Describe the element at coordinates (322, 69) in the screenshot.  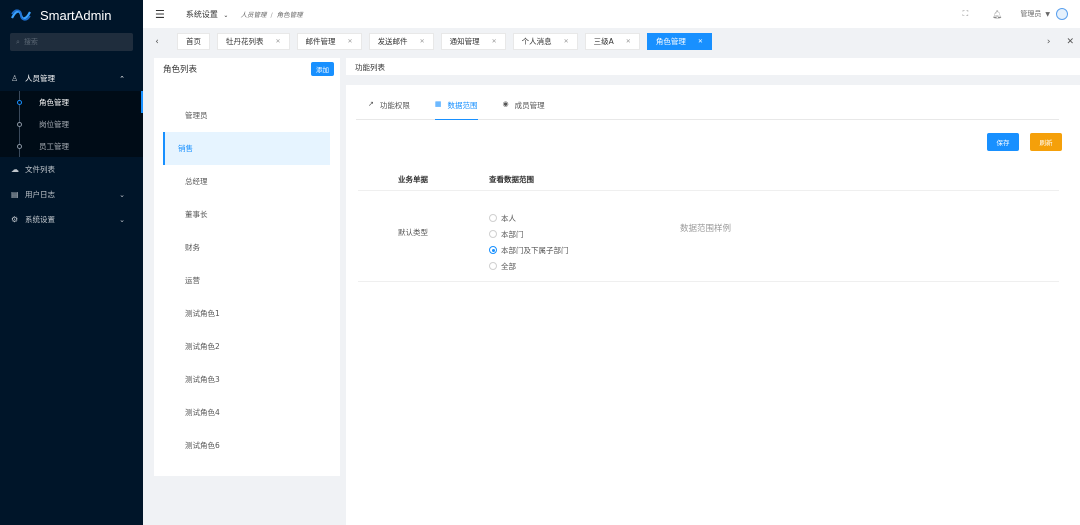
I see `add-role-button: 添加` at that location.